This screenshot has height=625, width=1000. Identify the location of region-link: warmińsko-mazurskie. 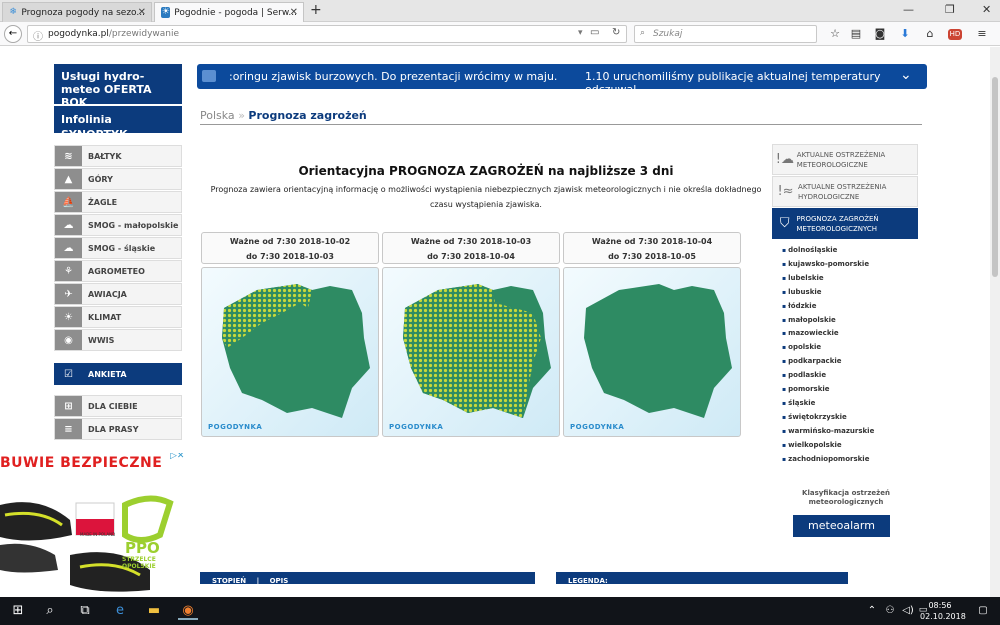
(828, 432).